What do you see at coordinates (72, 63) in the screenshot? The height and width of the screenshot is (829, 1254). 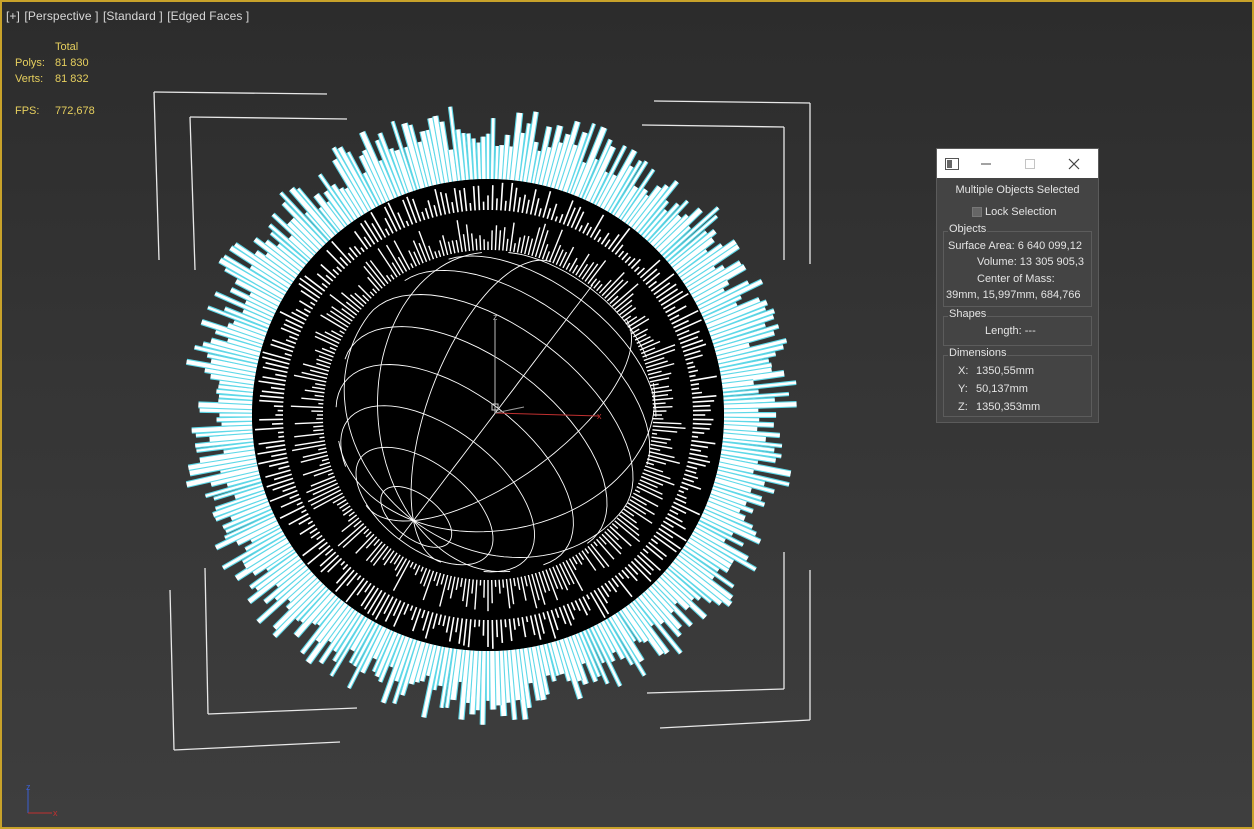 I see `polys-value: 81 830` at bounding box center [72, 63].